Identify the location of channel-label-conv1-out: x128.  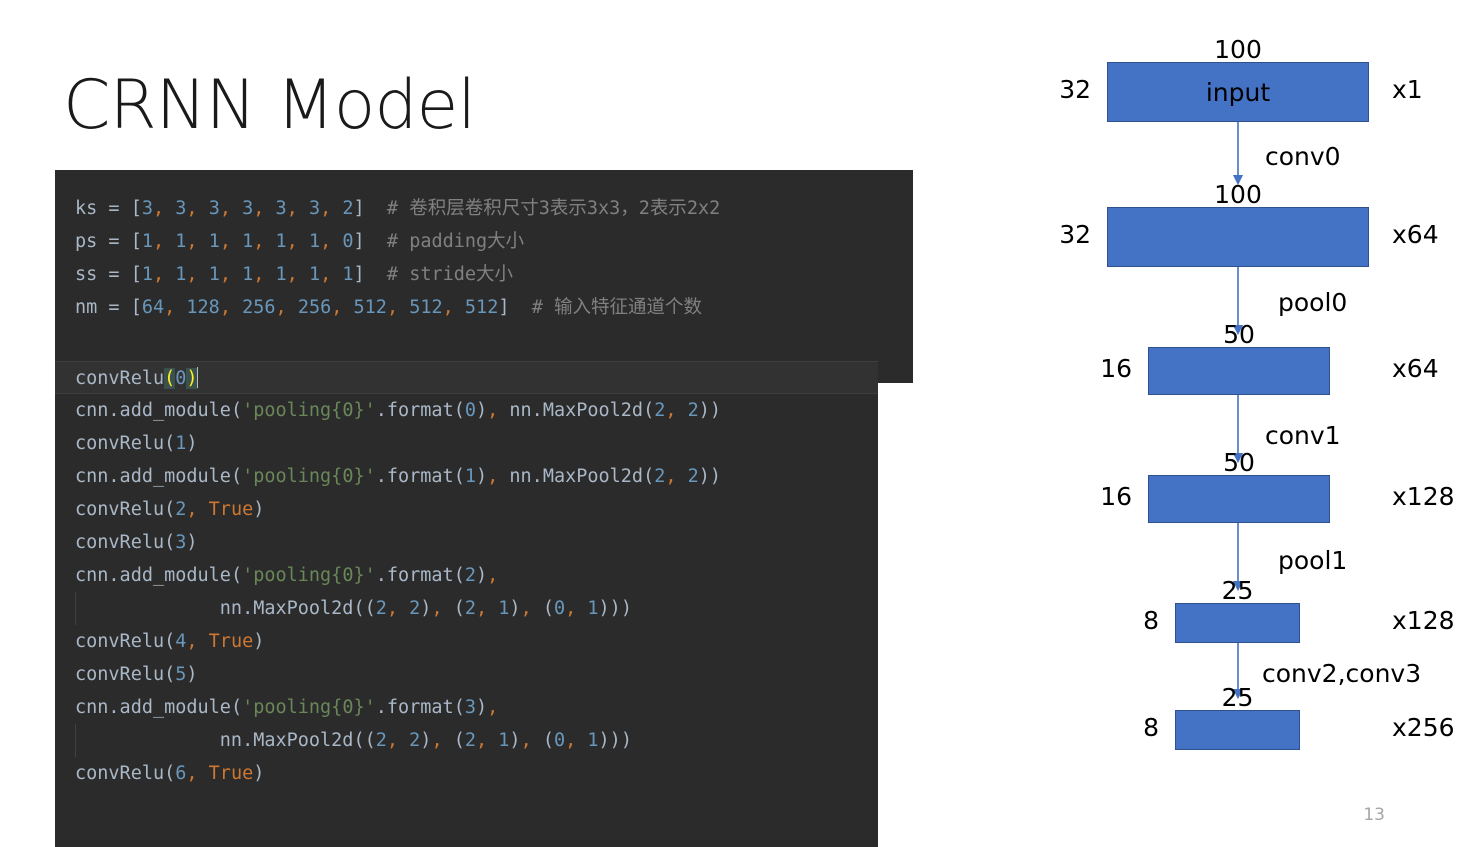
(1423, 496).